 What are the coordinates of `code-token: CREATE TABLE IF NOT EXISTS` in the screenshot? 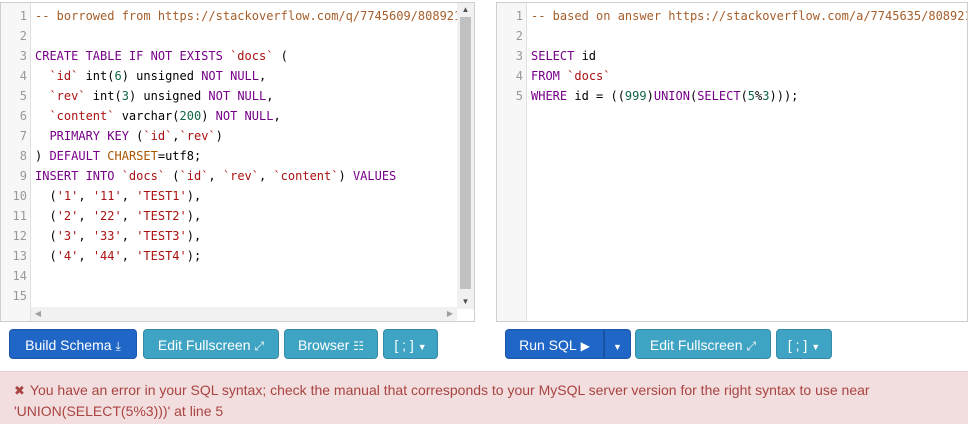 It's located at (133, 56).